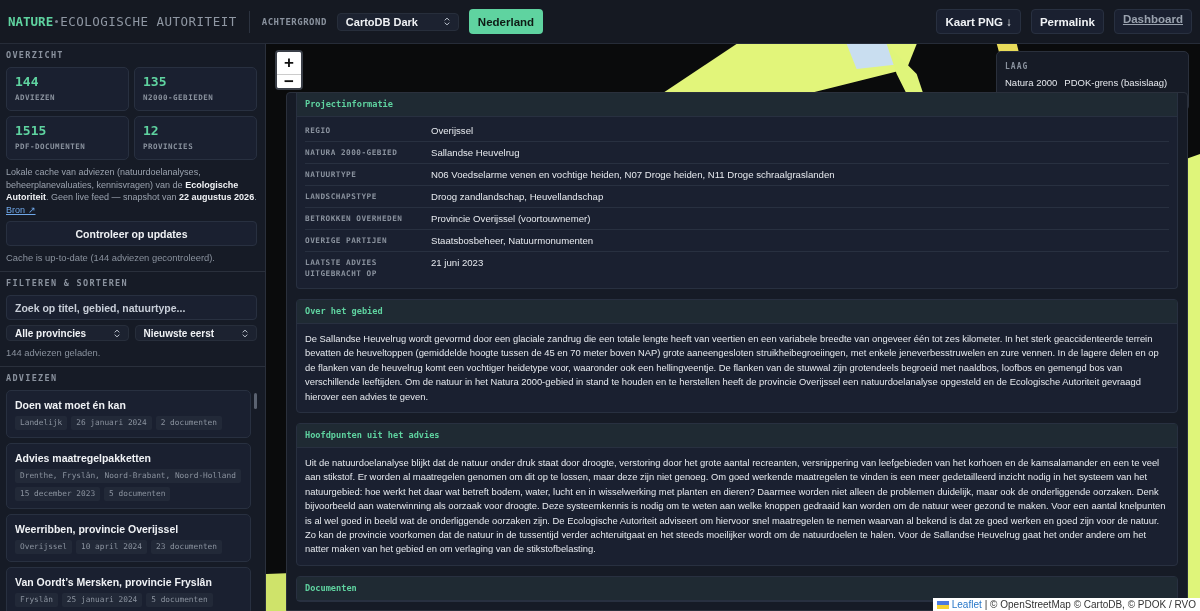  Describe the element at coordinates (512, 240) in the screenshot. I see `field-value: Staatsbosbeheer, Natuurmonumenten` at that location.